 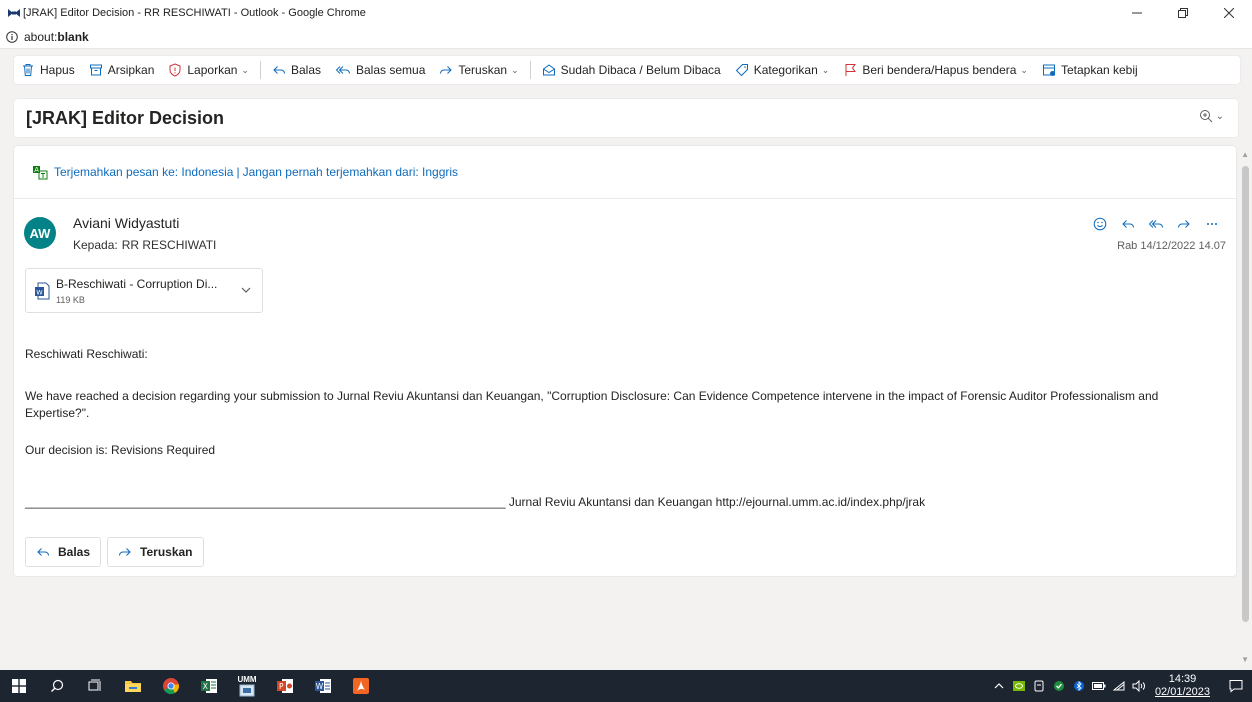 I want to click on reply-all-action-button, so click(x=1156, y=224).